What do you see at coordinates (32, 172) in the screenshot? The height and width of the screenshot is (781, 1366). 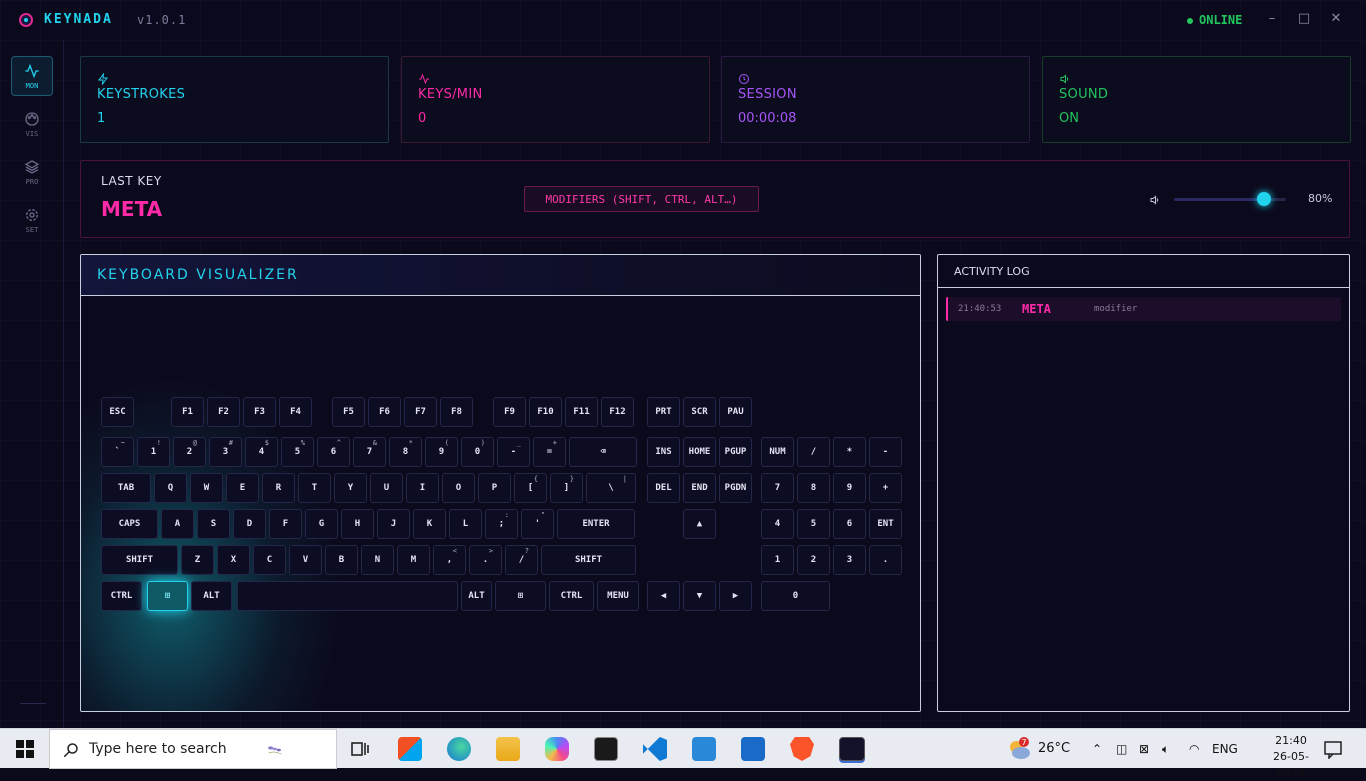 I see `nav-item-pro: PRO` at bounding box center [32, 172].